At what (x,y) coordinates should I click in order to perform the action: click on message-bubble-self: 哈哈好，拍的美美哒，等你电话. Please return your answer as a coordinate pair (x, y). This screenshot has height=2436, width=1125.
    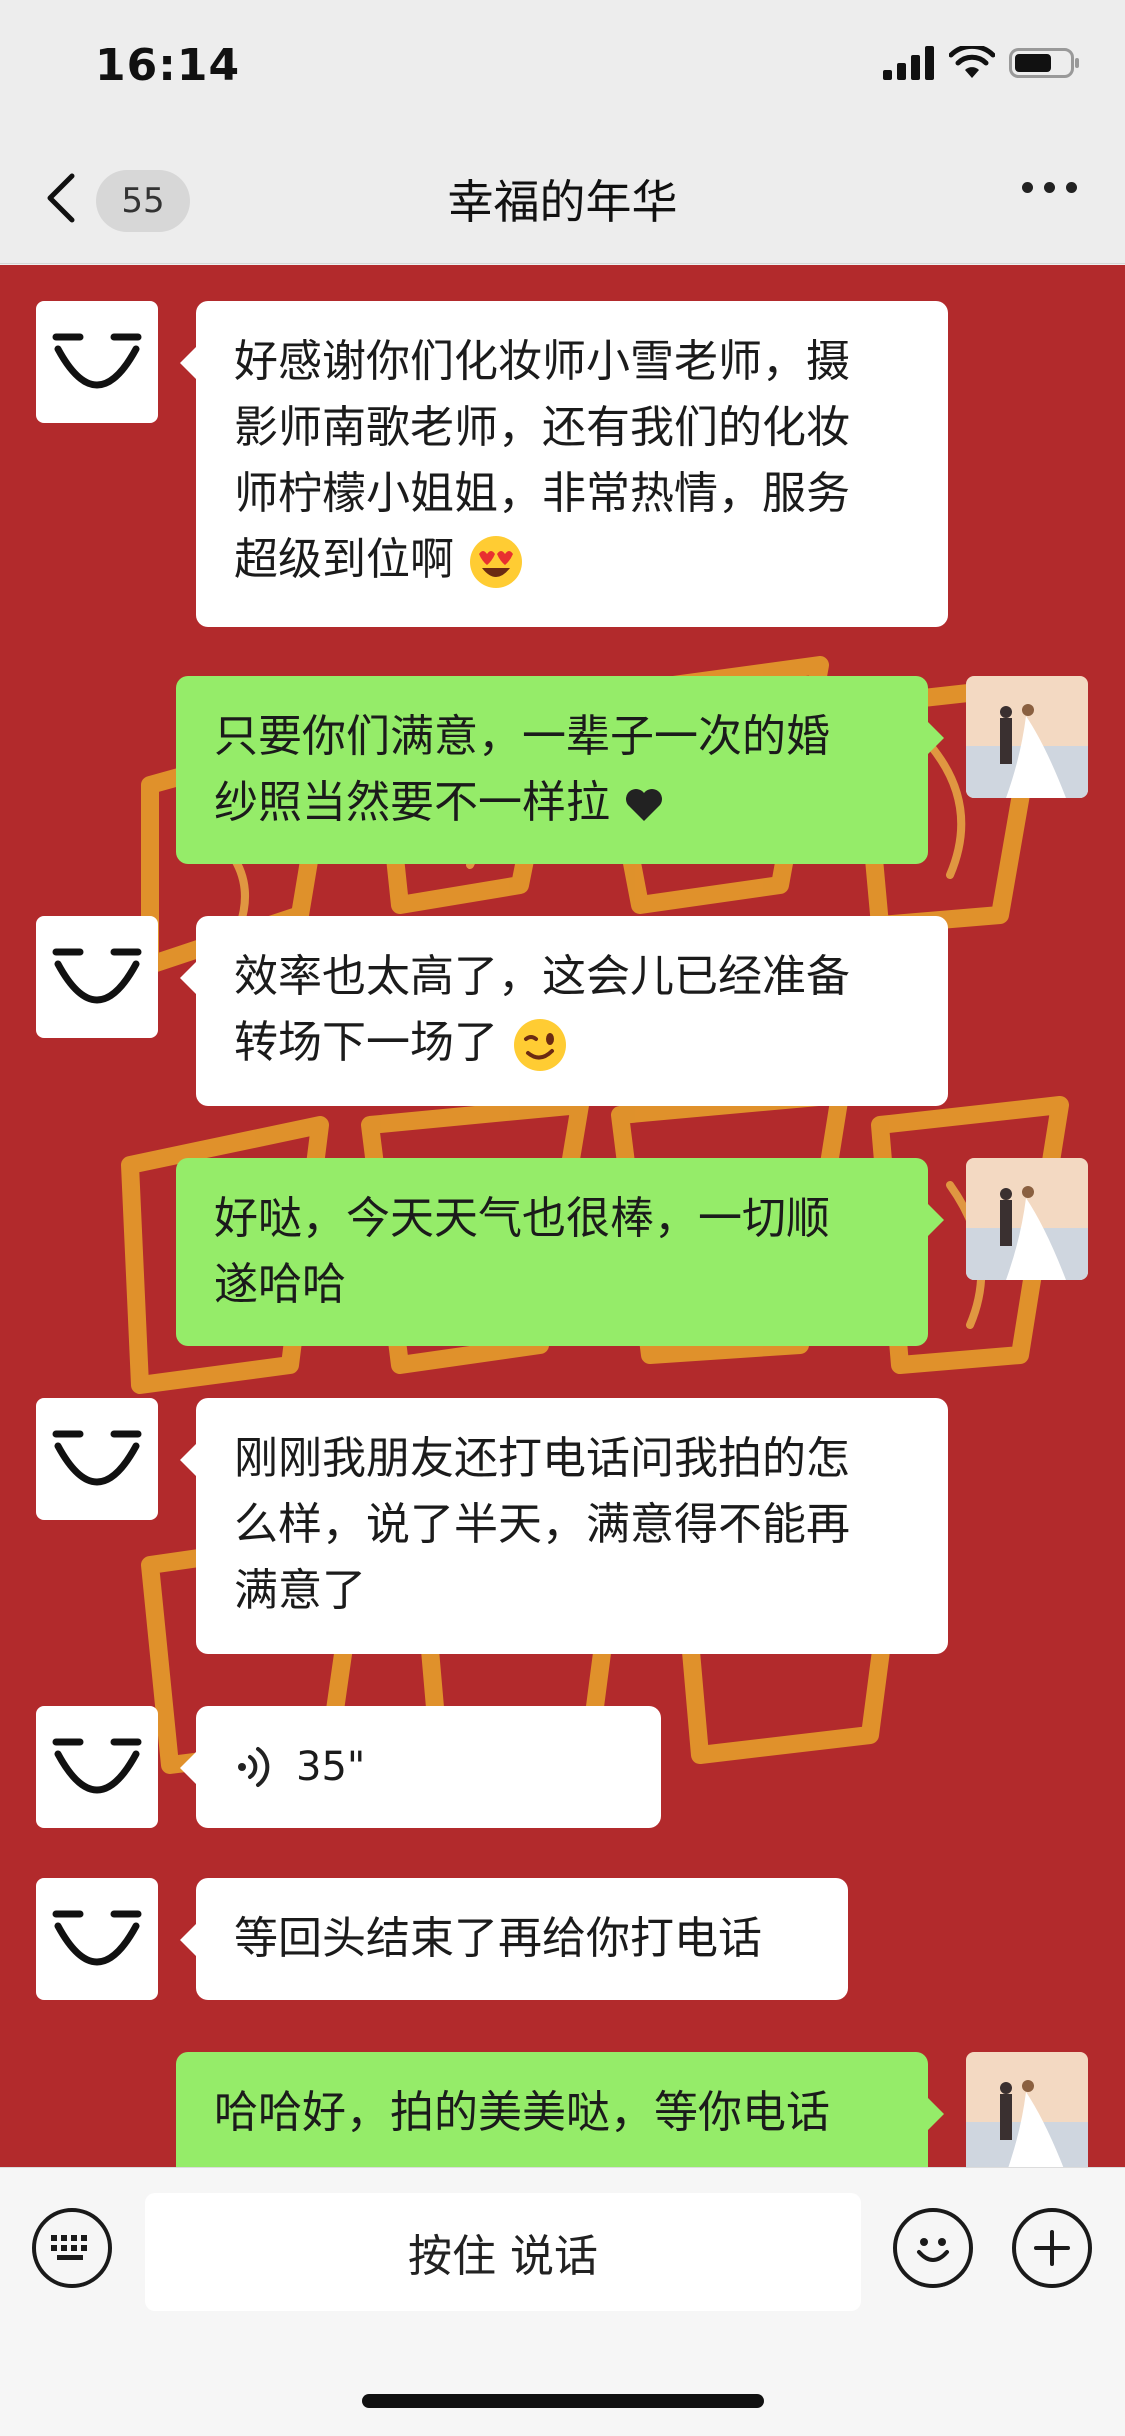
    Looking at the image, I should click on (560, 2109).